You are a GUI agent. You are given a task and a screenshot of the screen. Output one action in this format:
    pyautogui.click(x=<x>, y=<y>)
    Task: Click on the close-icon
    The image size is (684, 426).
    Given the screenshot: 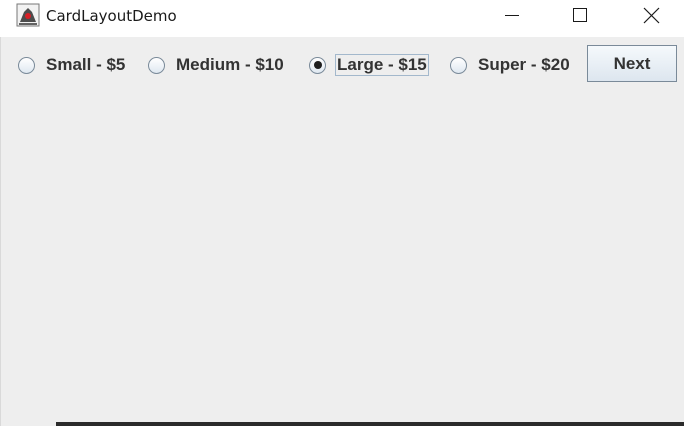 What is the action you would take?
    pyautogui.click(x=651, y=15)
    